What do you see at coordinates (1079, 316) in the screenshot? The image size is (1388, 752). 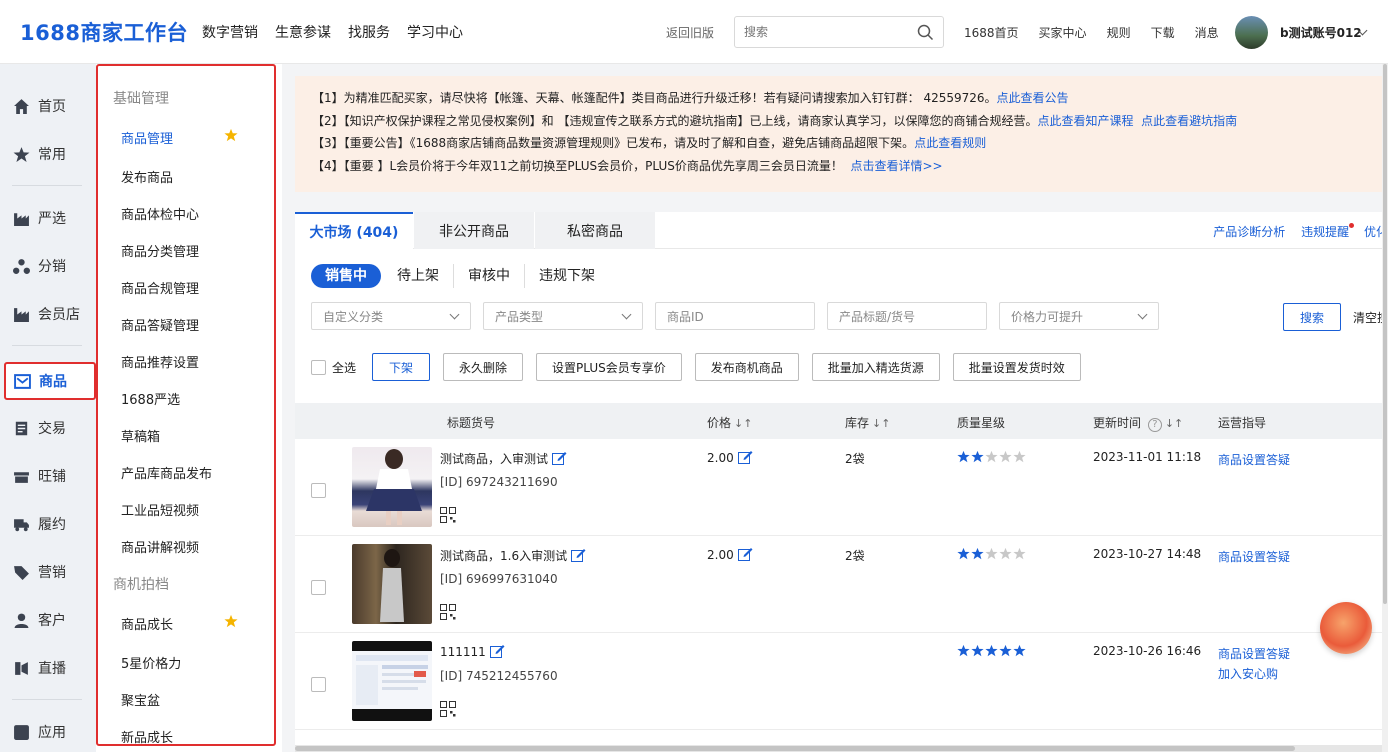 I see `price-power-select: 价格力可提升` at bounding box center [1079, 316].